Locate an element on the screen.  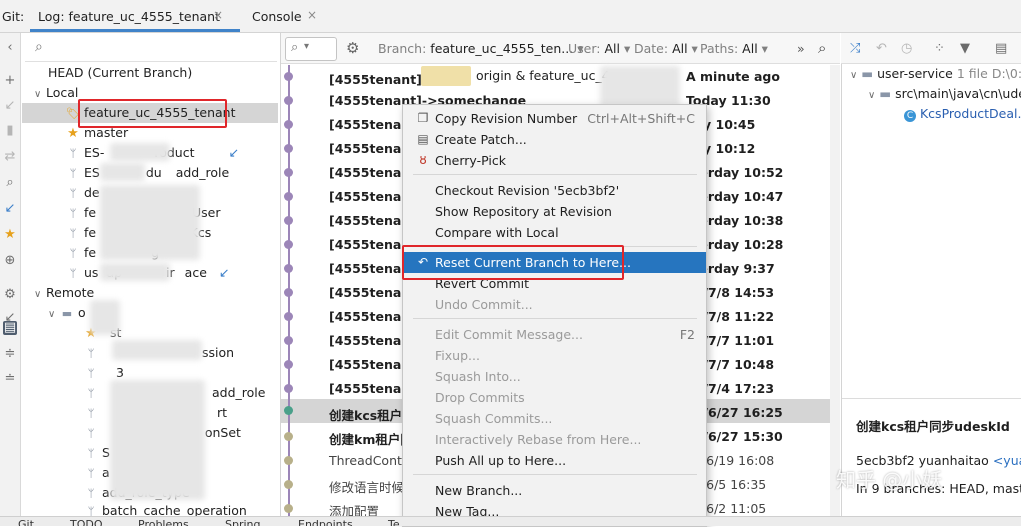
date-filter: Date: All ▾ is located at coordinates (666, 48).